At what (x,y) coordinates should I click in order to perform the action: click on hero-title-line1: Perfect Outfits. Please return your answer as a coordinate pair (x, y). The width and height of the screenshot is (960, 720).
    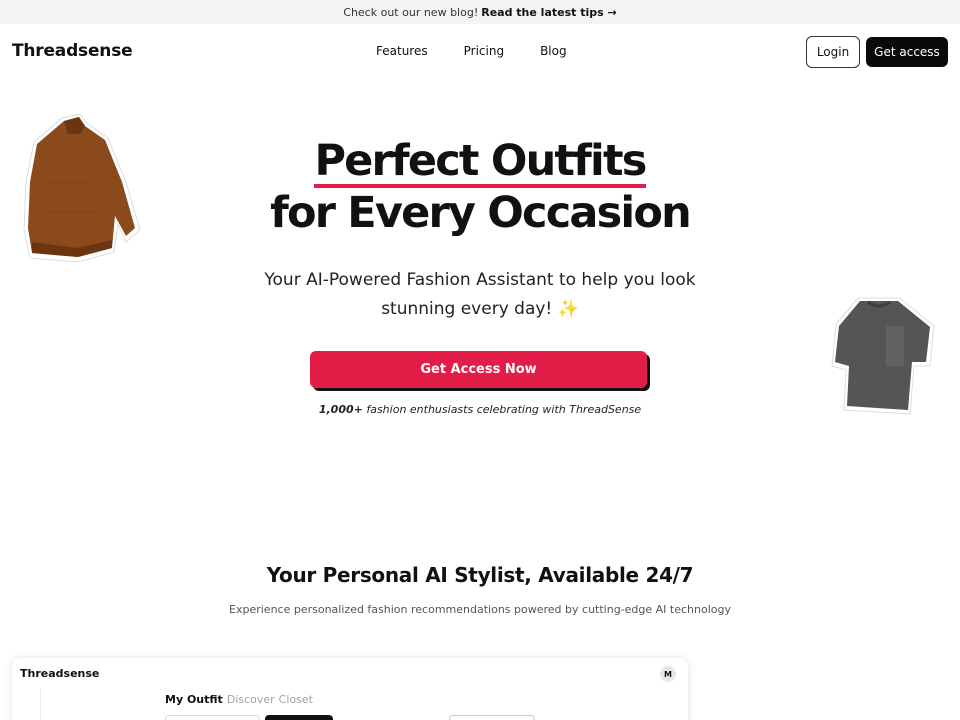
    Looking at the image, I should click on (480, 162).